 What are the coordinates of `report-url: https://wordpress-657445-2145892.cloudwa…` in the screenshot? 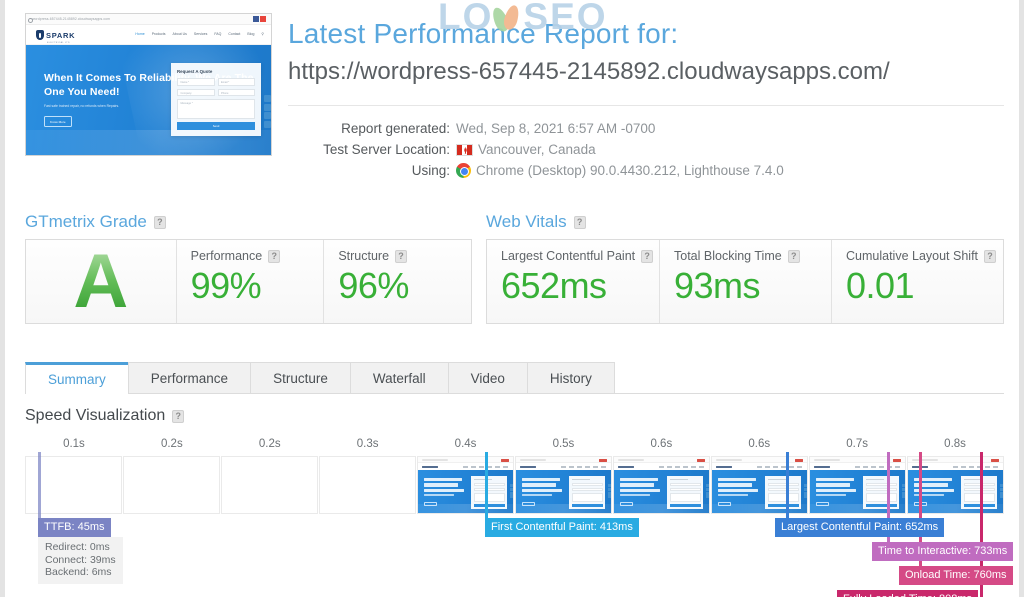 It's located at (589, 72).